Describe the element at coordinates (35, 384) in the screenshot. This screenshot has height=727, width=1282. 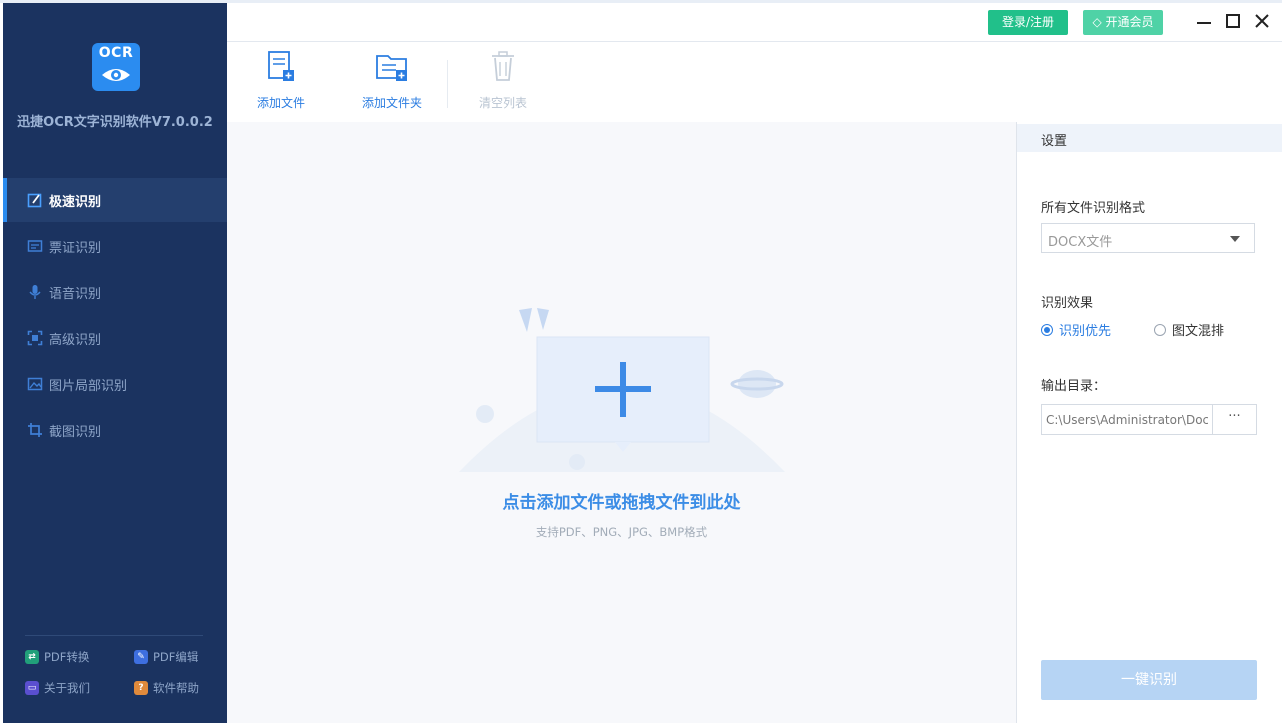
I see `image-icon` at that location.